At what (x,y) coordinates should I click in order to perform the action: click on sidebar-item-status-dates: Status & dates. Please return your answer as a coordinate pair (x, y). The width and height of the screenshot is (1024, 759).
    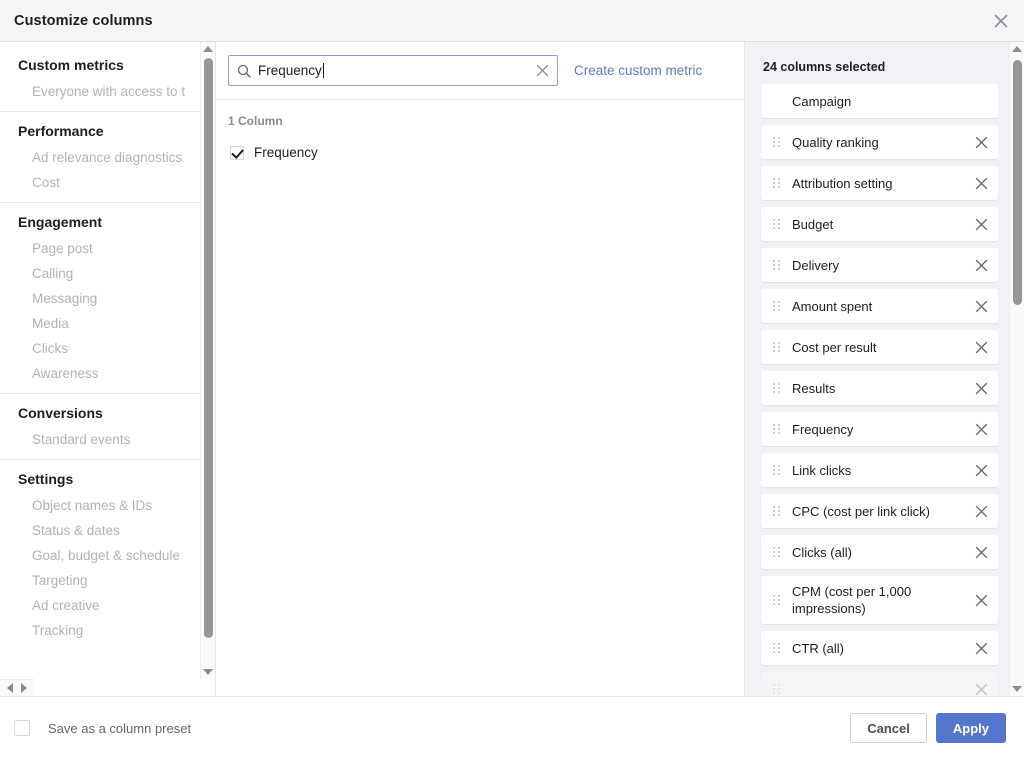
    Looking at the image, I should click on (107, 530).